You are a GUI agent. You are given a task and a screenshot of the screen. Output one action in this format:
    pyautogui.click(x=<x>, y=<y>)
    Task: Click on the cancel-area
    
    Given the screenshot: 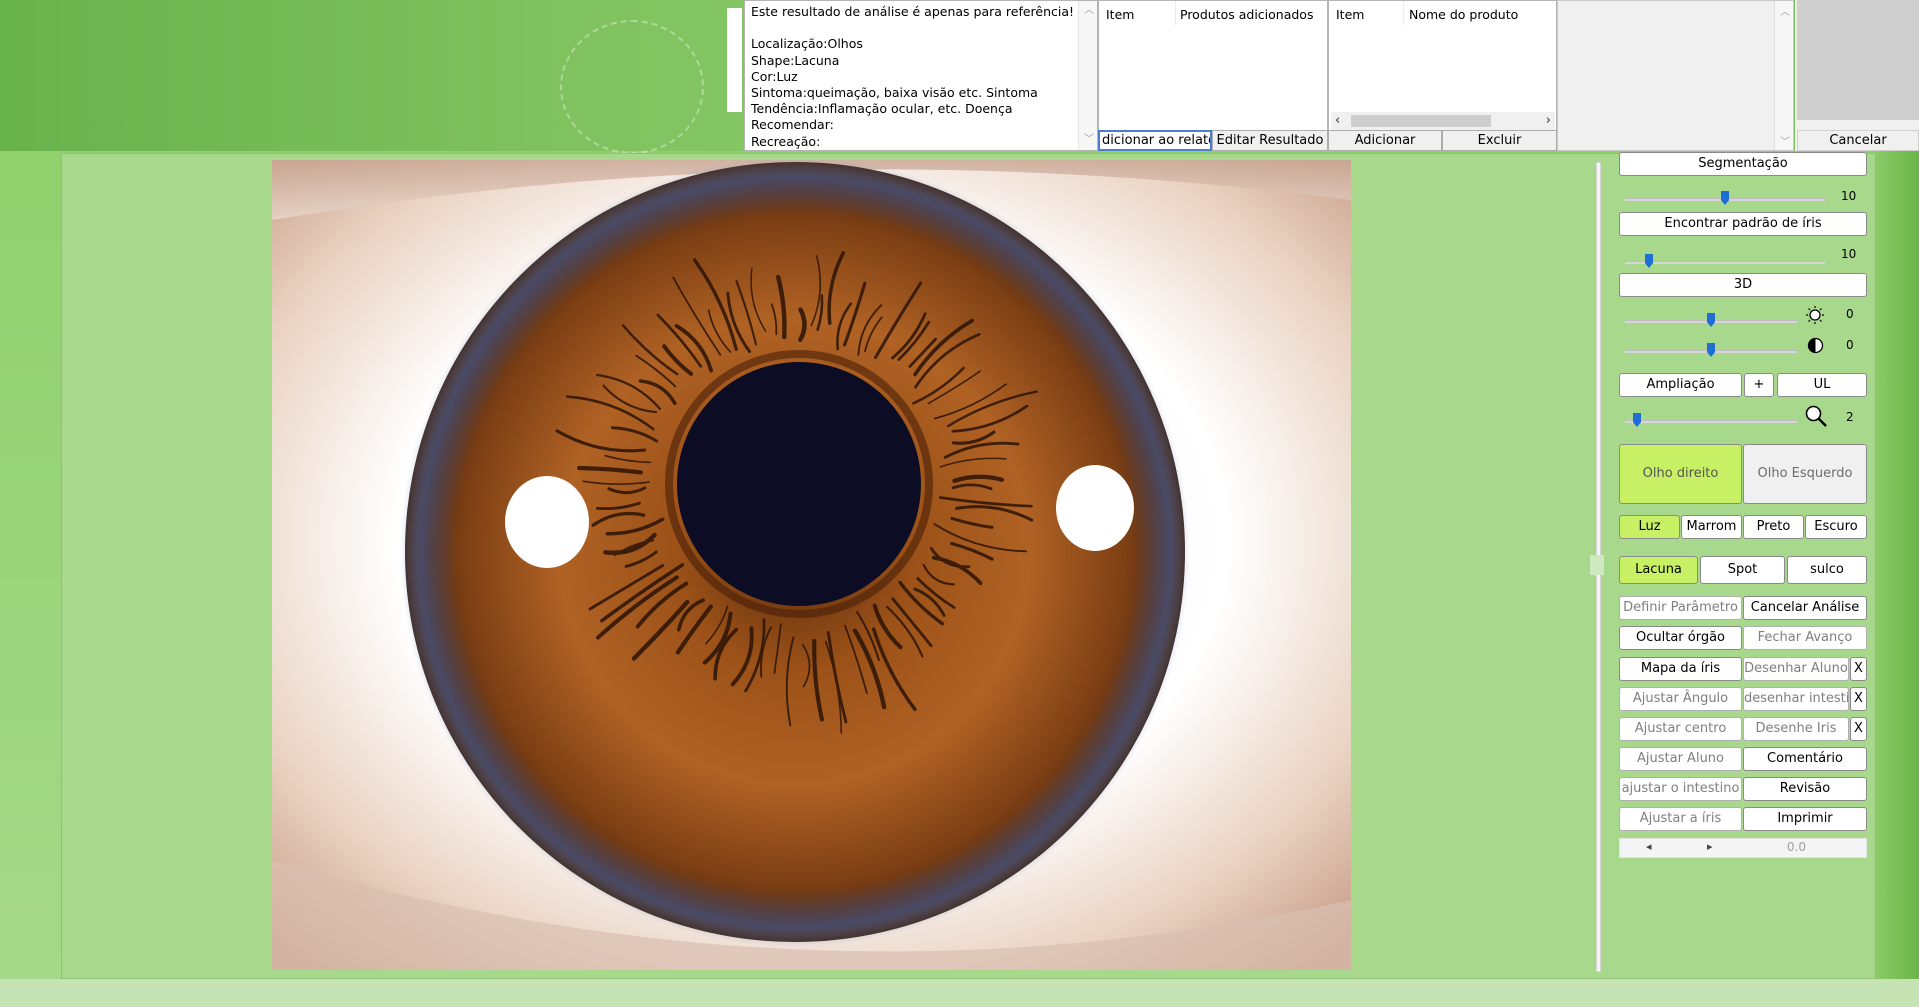 What is the action you would take?
    pyautogui.click(x=1857, y=75)
    